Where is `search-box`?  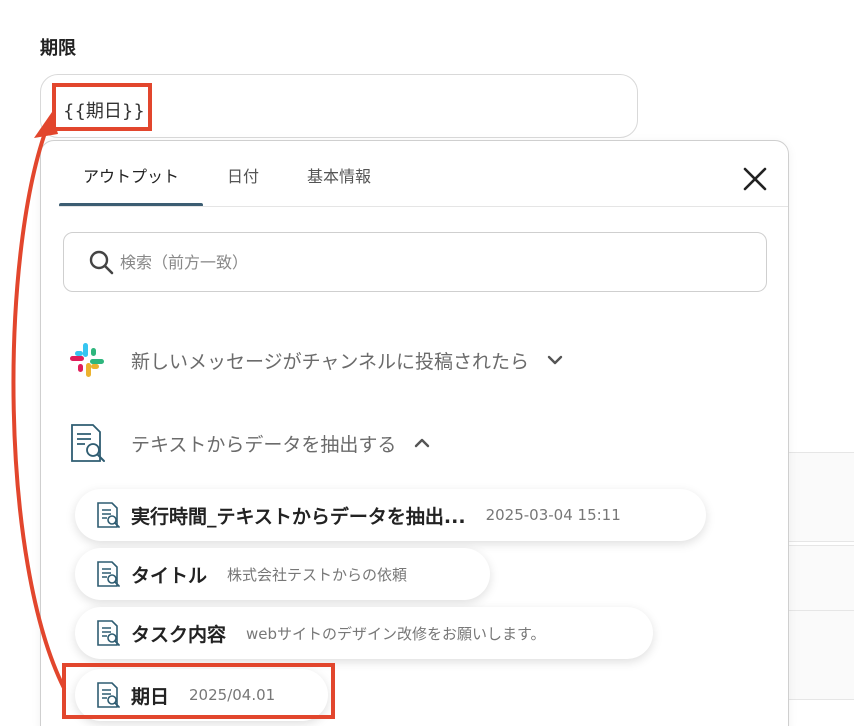 search-box is located at coordinates (415, 262).